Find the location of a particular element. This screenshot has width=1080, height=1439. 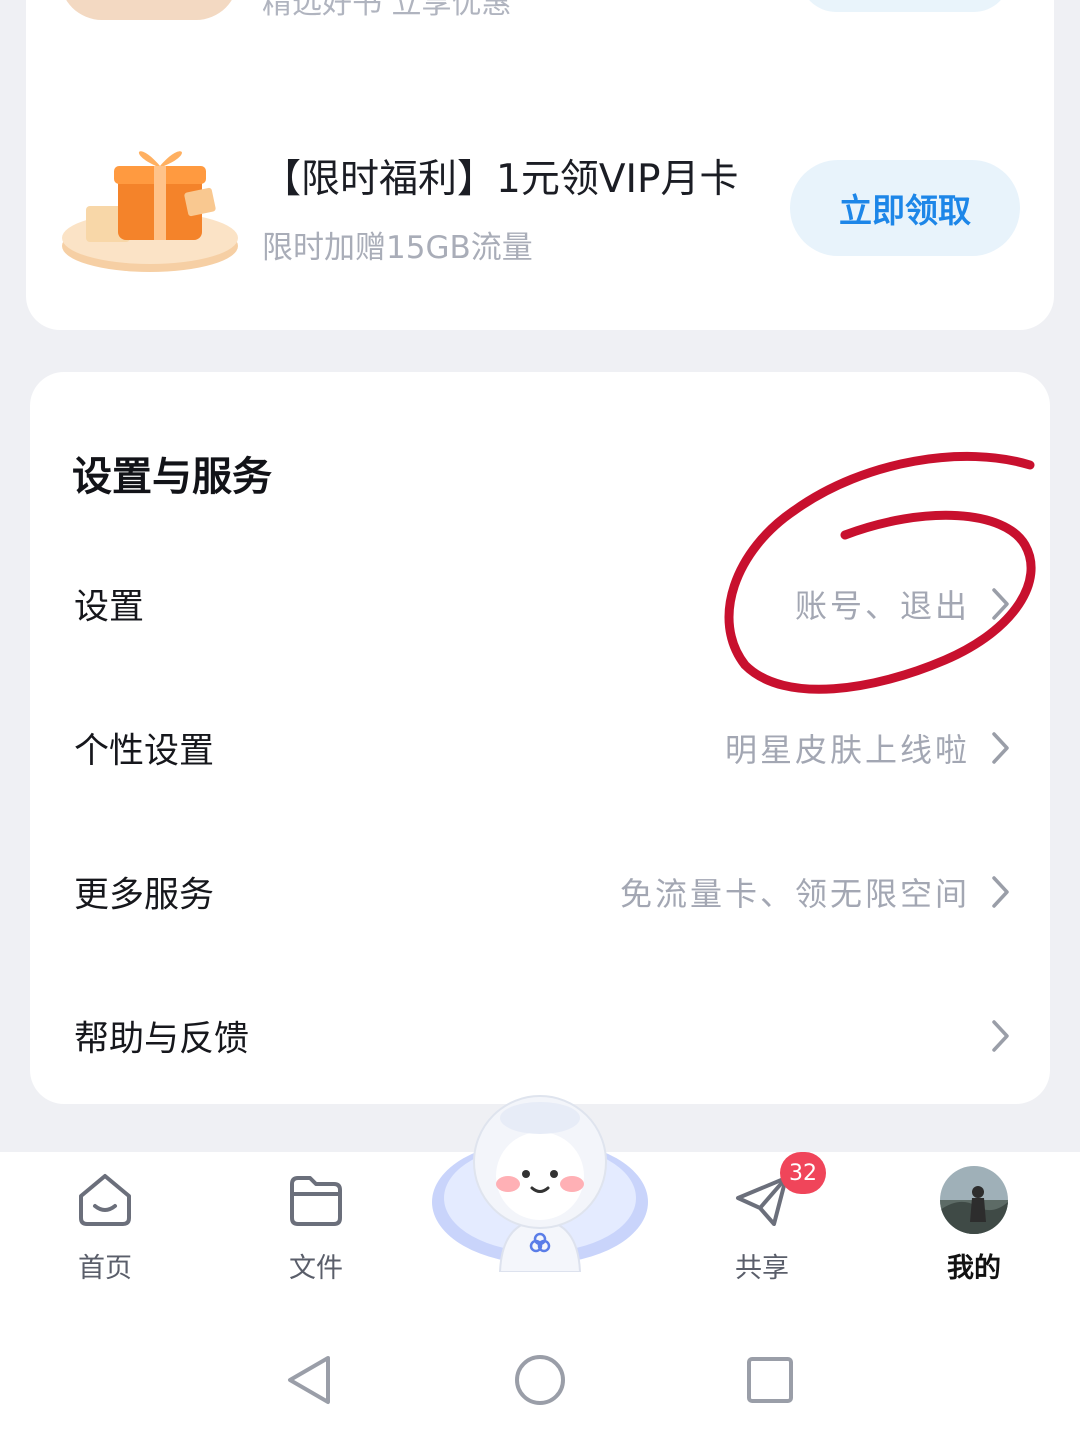

home-circle-icon is located at coordinates (540, 1380).